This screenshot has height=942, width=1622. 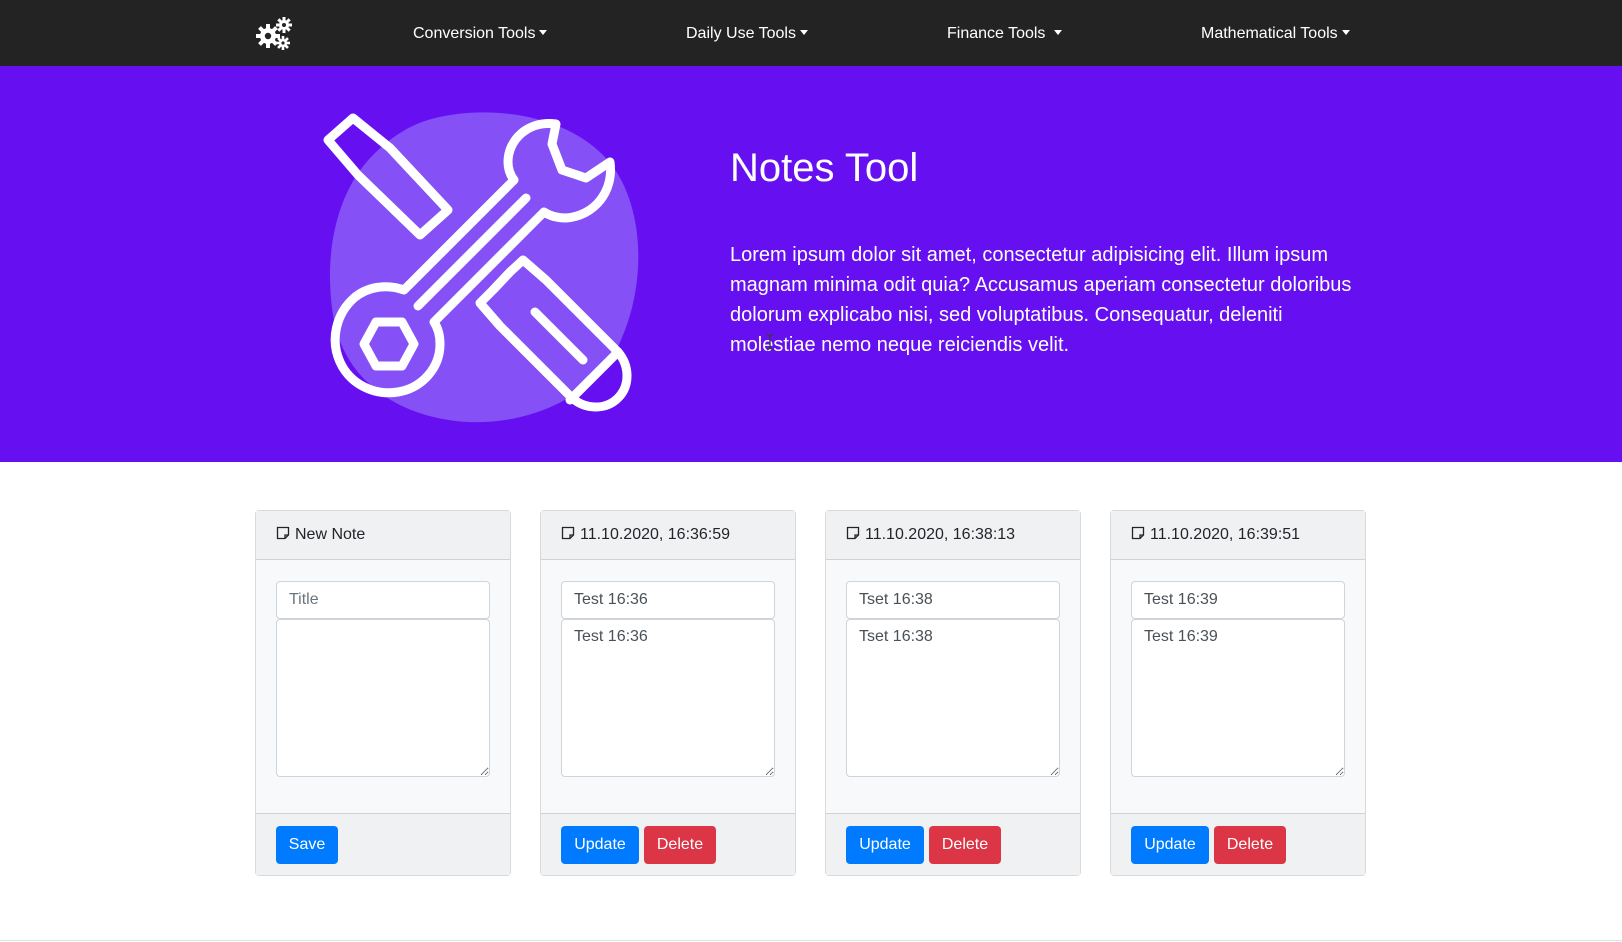 I want to click on note-body-textarea: Test 16:36, so click(x=668, y=698).